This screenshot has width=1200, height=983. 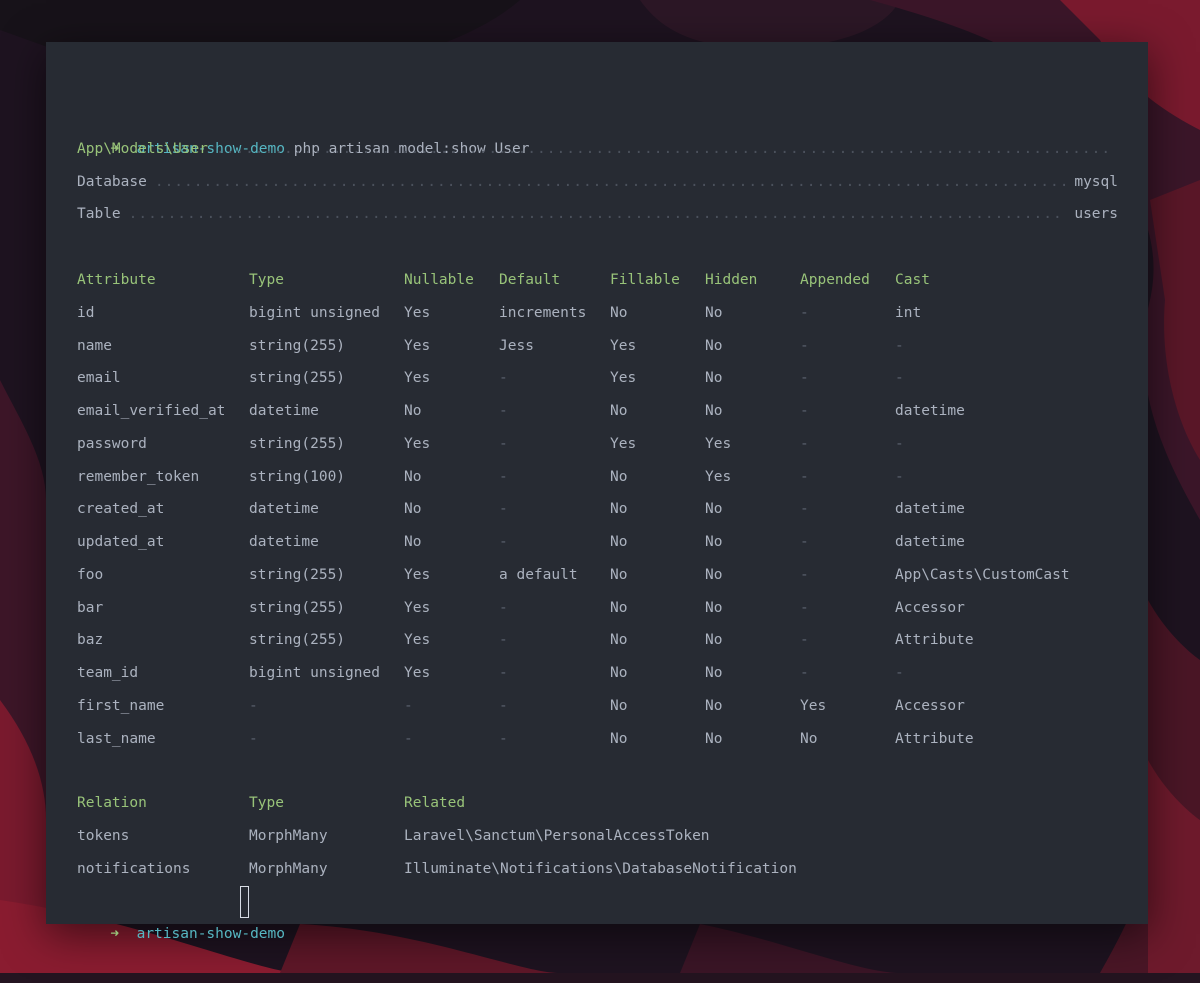 What do you see at coordinates (835, 280) in the screenshot?
I see `attributes-header-cell: Appended` at bounding box center [835, 280].